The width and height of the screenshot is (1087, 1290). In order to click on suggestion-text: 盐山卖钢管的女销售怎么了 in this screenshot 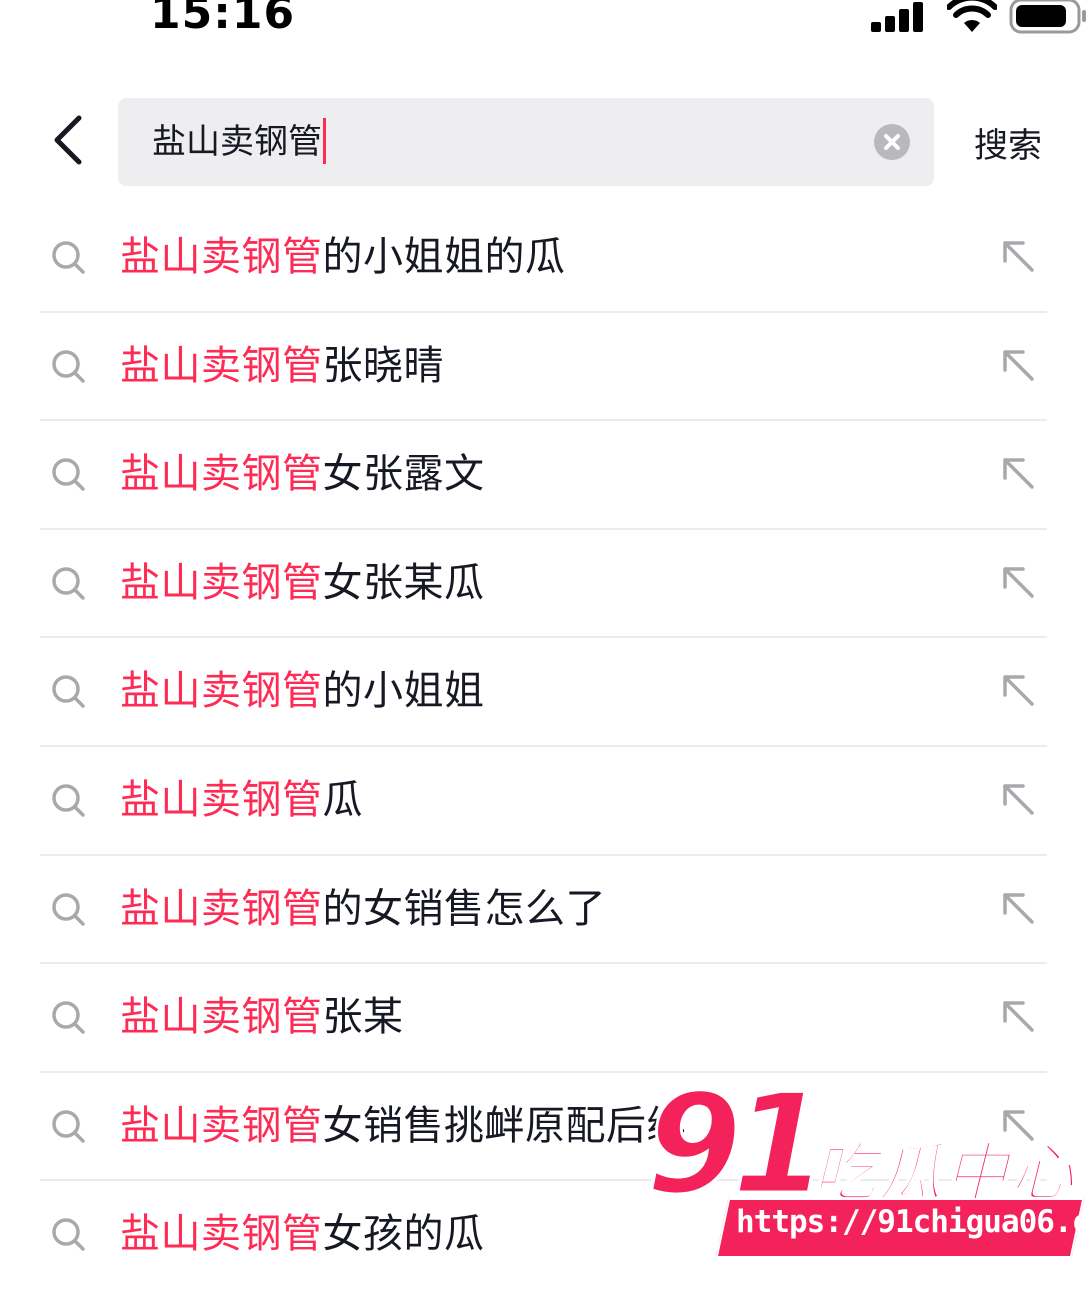, I will do `click(363, 909)`.